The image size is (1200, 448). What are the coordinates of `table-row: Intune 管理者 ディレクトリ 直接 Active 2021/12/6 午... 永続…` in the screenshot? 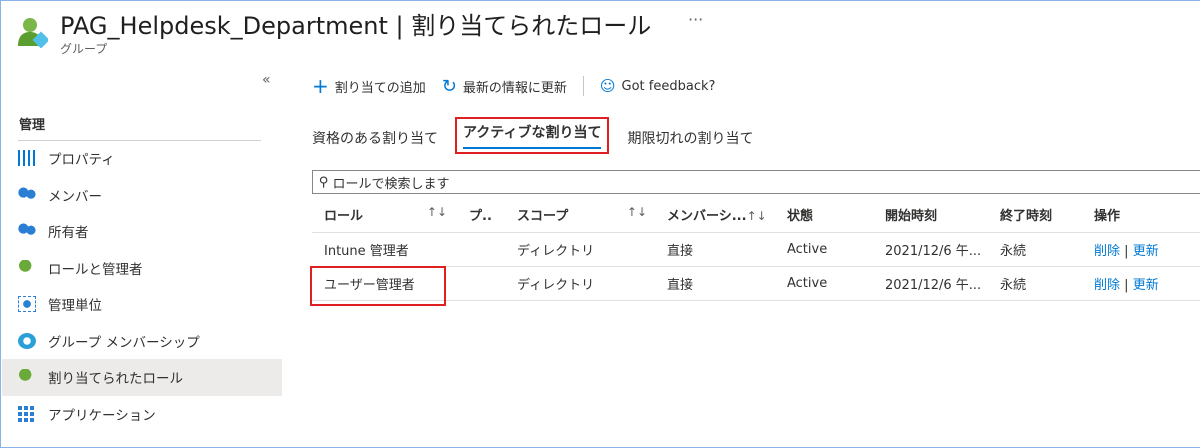 It's located at (756, 249).